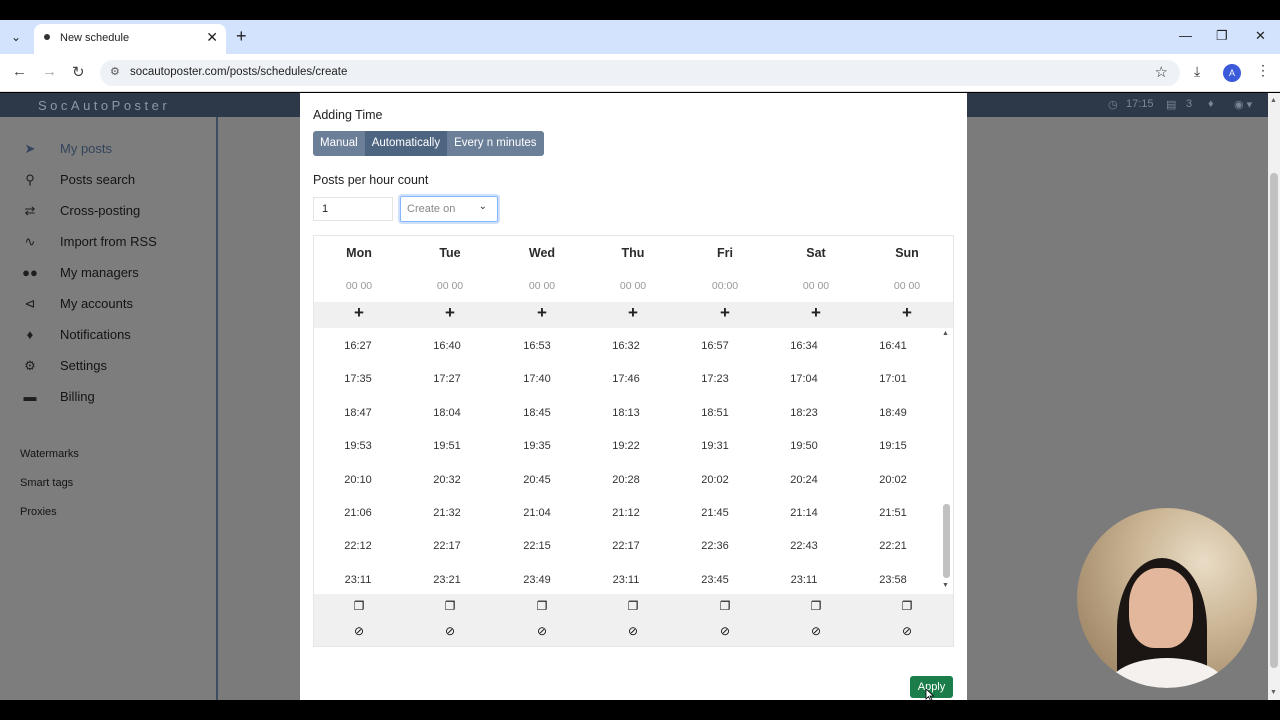 The height and width of the screenshot is (720, 1280). I want to click on time-slot: 16:57, so click(715, 346).